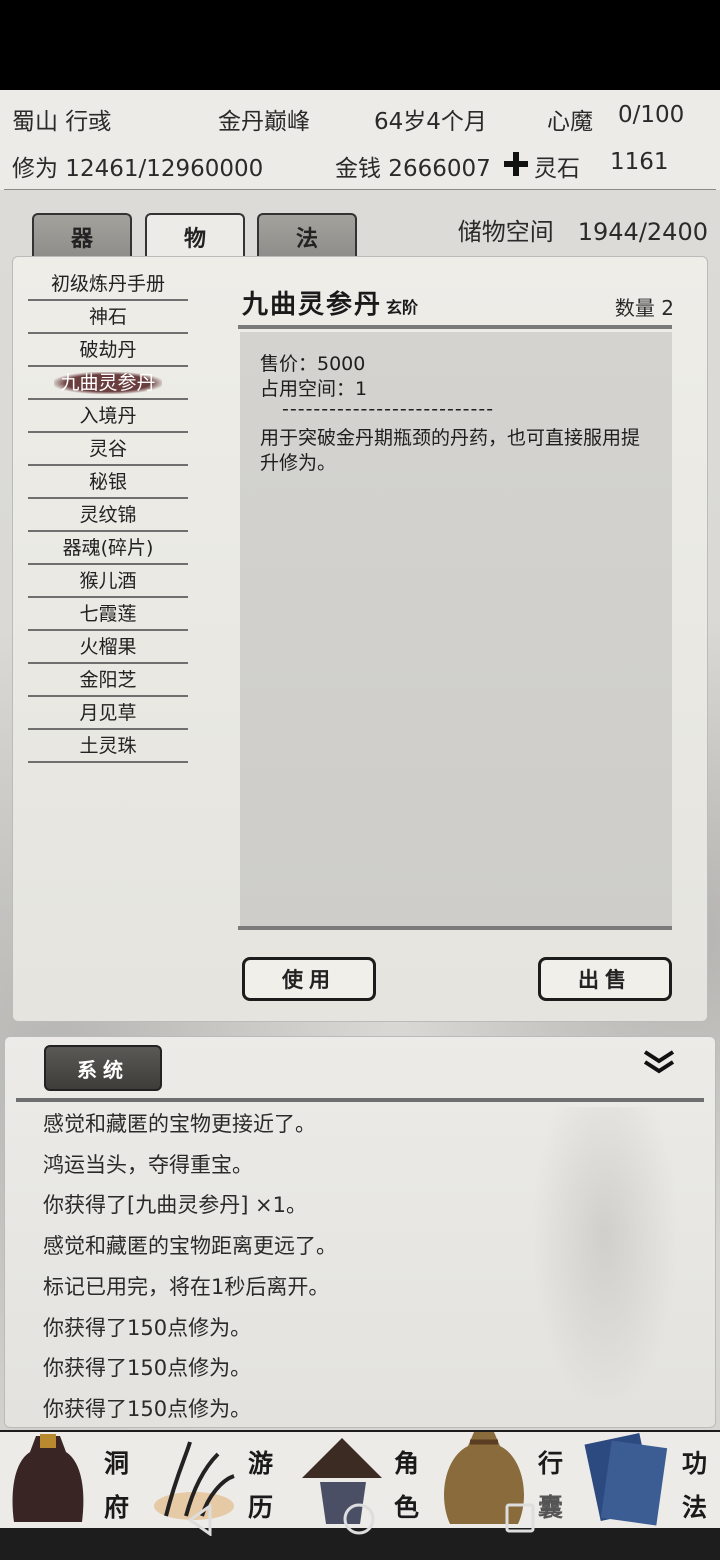 This screenshot has height=1560, width=720. What do you see at coordinates (103, 1068) in the screenshot?
I see `system-log-tab: 系统` at bounding box center [103, 1068].